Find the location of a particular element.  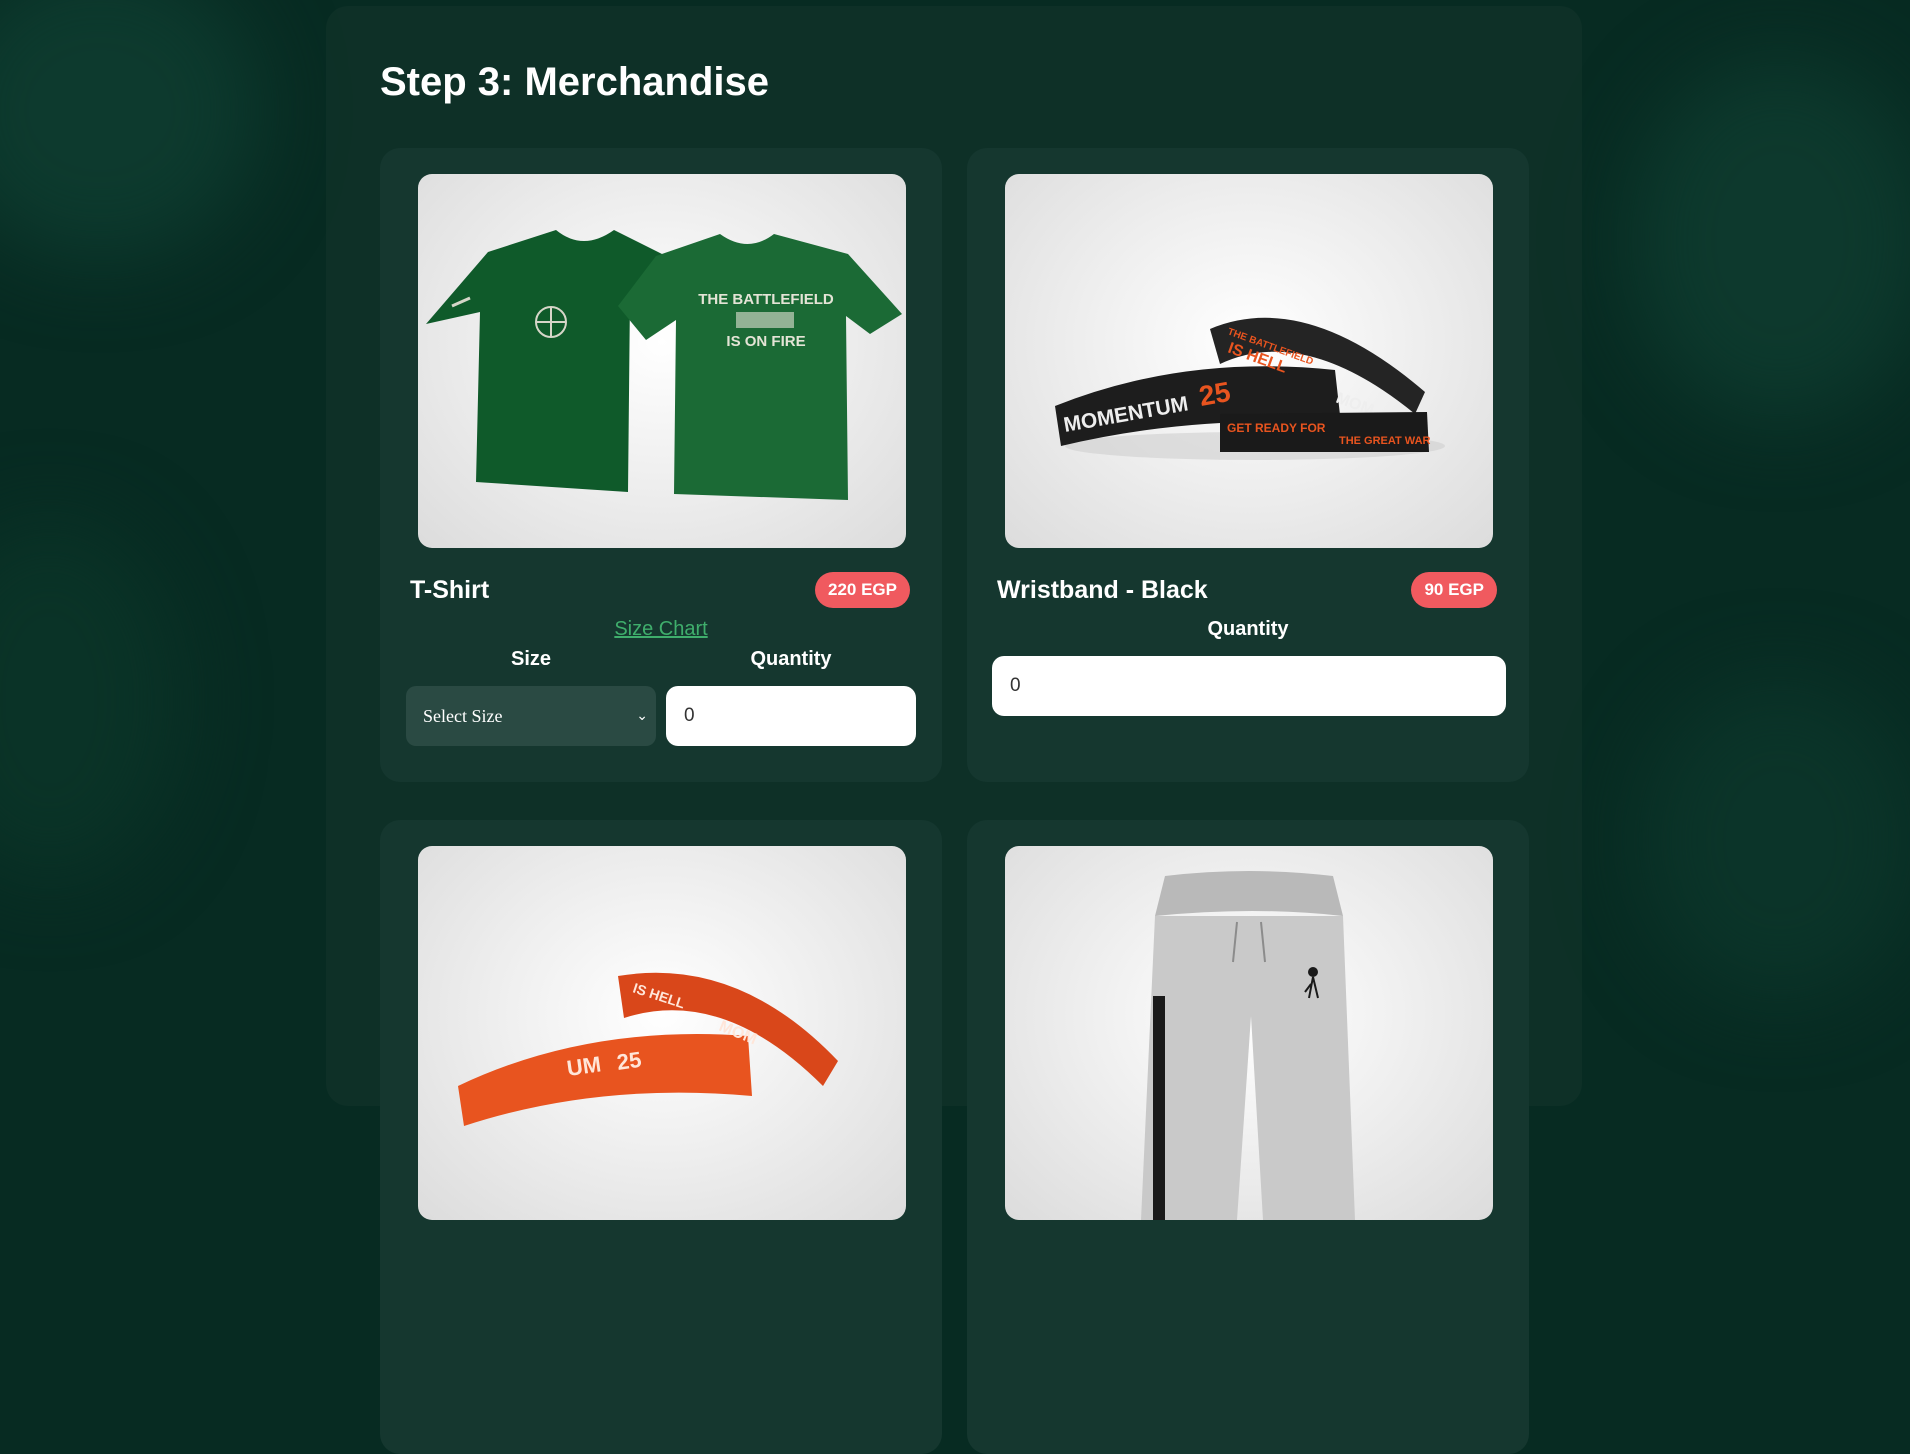

product-card-wristband-orange: UM 25 IS HELL MOM is located at coordinates (661, 1137).